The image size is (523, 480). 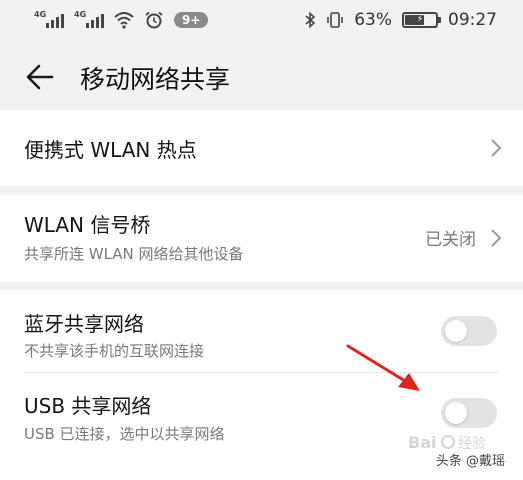 I want to click on sim1-network-tag: 4G, so click(x=40, y=14).